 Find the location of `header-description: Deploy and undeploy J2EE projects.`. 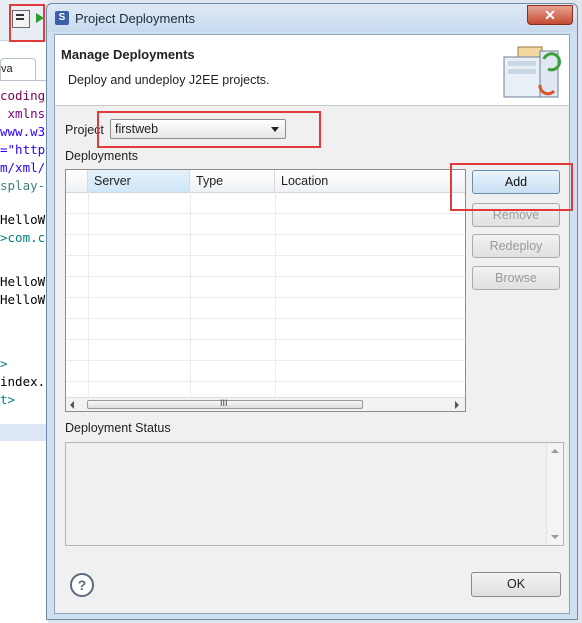

header-description: Deploy and undeploy J2EE projects. is located at coordinates (169, 80).